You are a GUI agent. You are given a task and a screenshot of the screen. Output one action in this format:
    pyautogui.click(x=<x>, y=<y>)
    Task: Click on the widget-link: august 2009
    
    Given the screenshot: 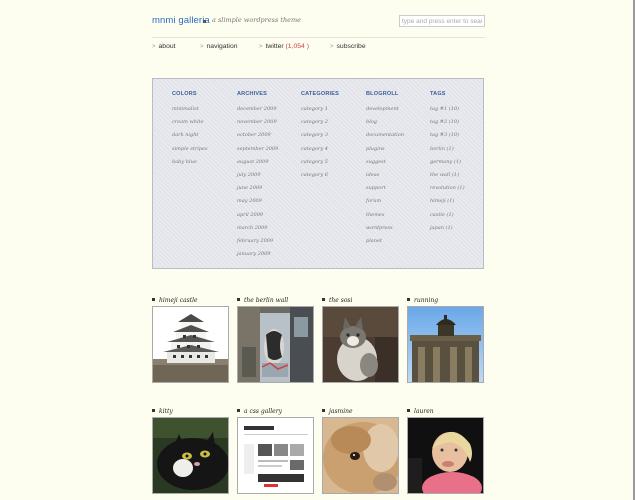 What is the action you would take?
    pyautogui.click(x=257, y=165)
    